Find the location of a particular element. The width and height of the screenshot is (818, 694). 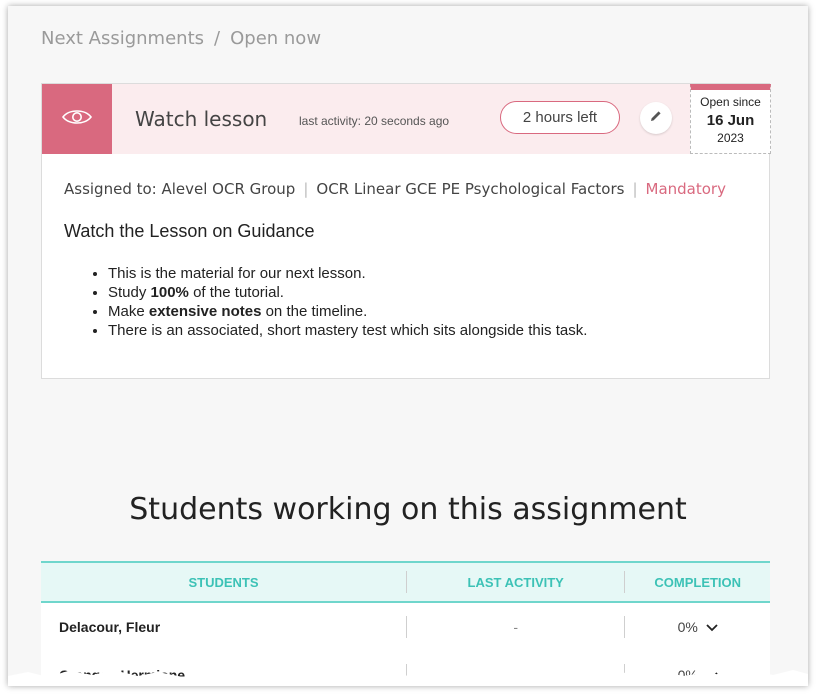

assignment-title: Watch lesson is located at coordinates (201, 119).